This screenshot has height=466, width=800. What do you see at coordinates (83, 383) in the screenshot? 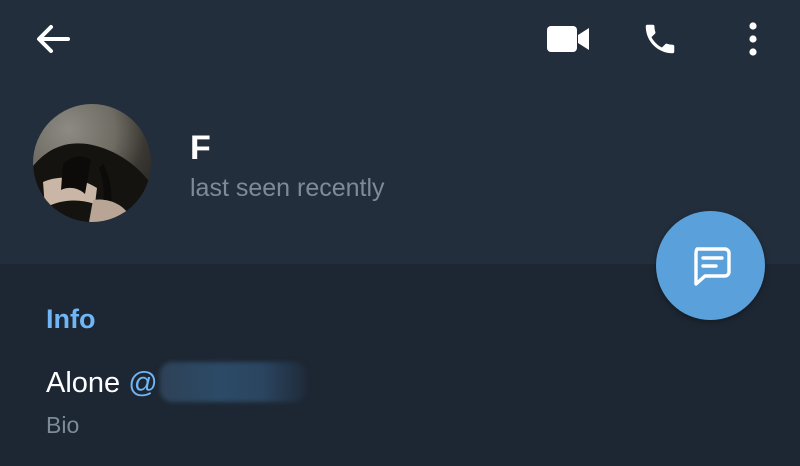
I see `bio-content: Alone` at bounding box center [83, 383].